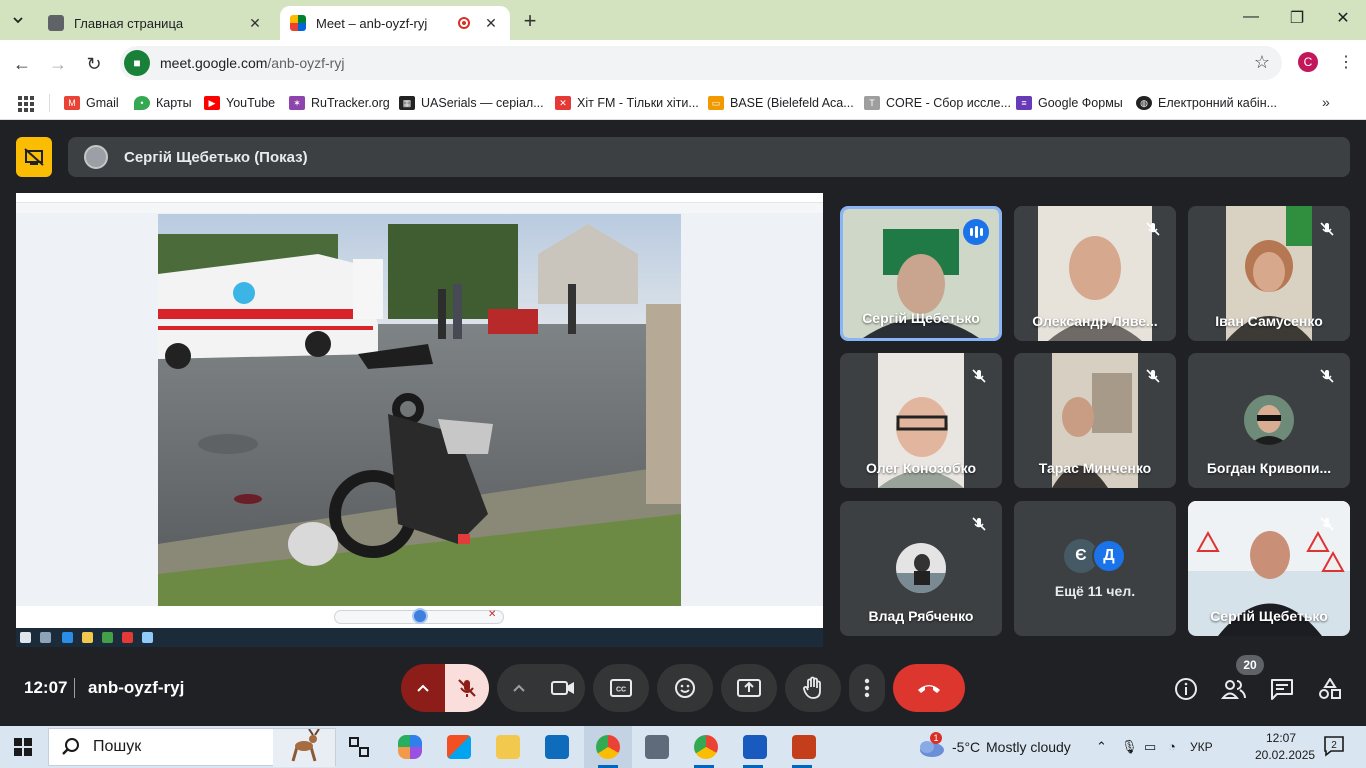  I want to click on raise-hand-button, so click(813, 688).